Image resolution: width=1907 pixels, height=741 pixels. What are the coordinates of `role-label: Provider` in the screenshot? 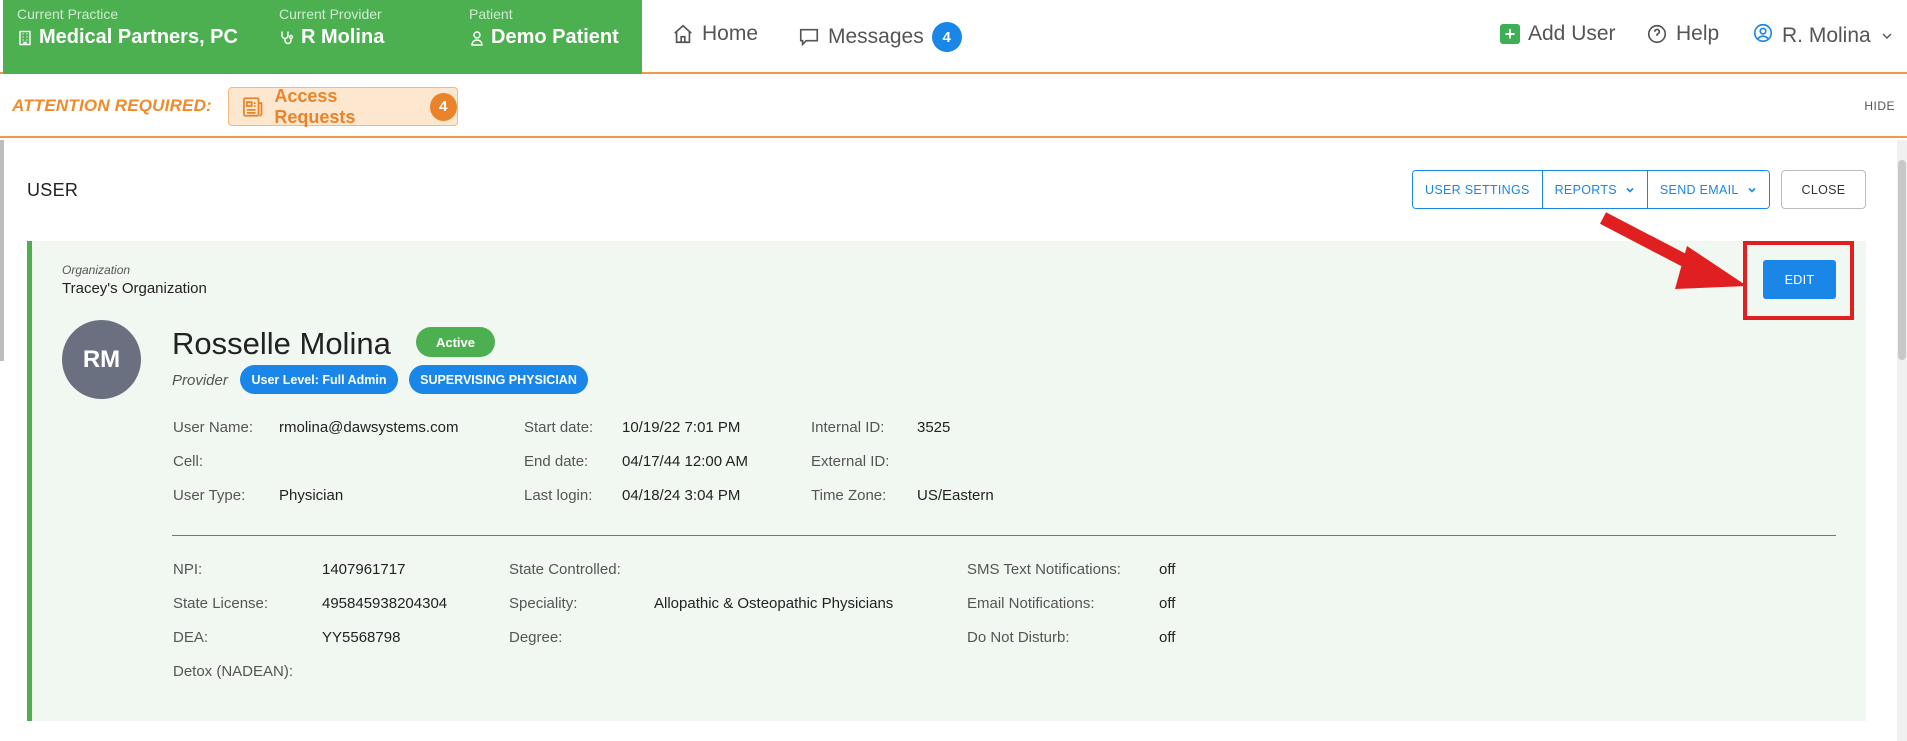 It's located at (200, 380).